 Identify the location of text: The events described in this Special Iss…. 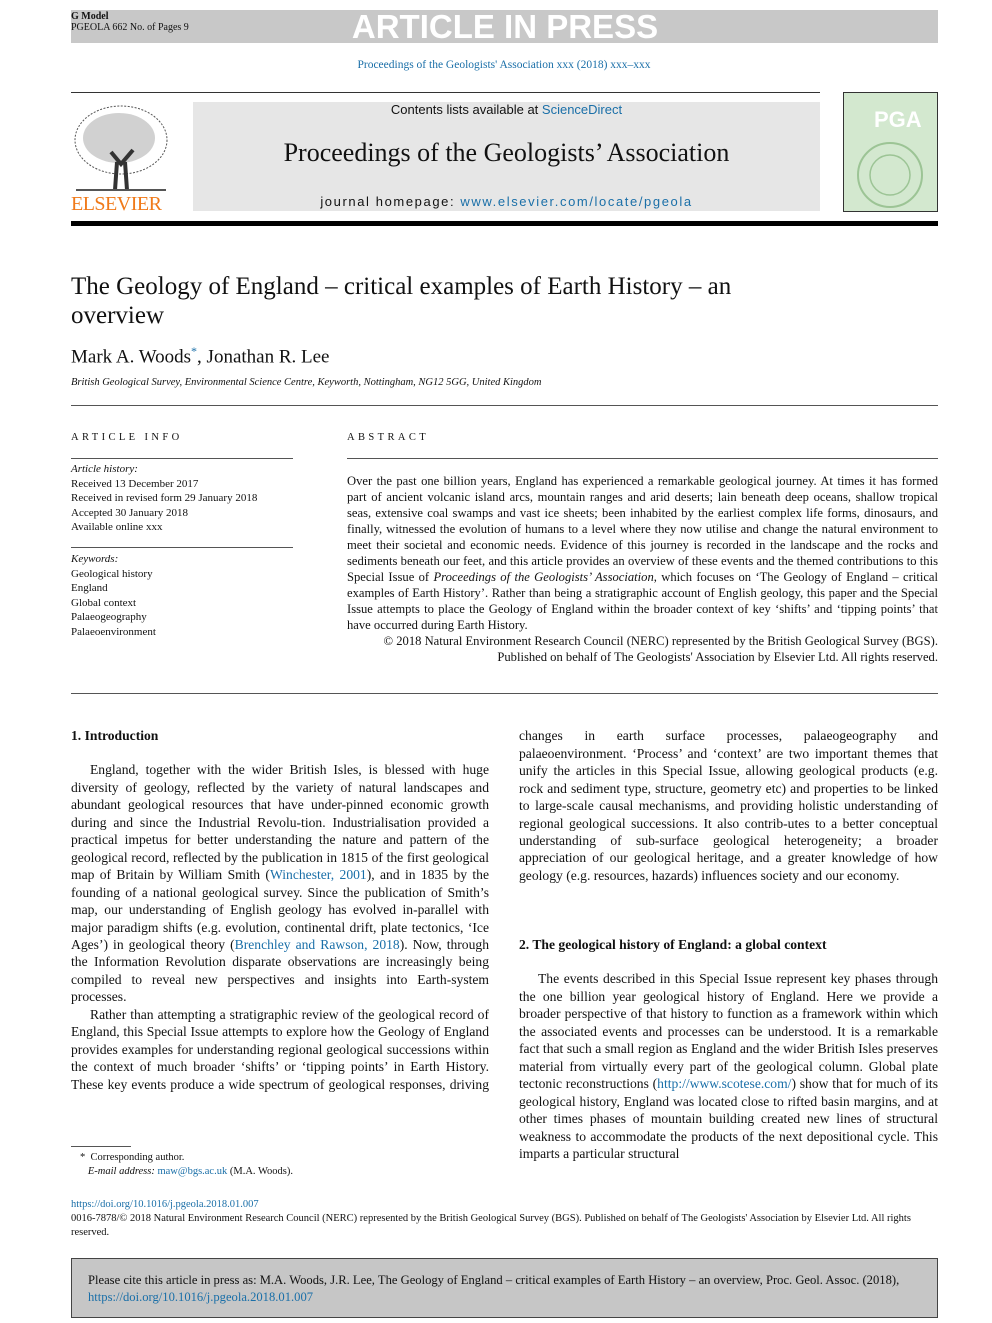
(728, 1031).